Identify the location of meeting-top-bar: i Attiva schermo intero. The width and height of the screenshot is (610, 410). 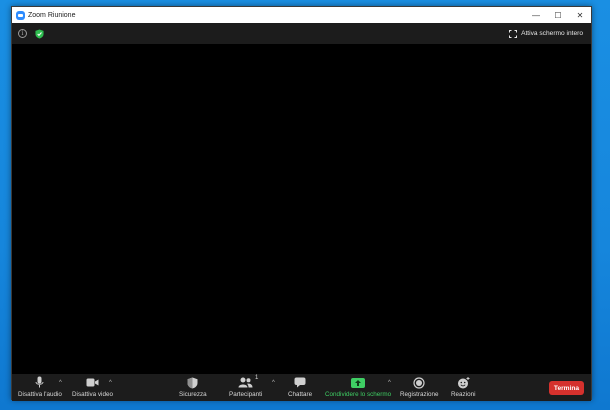
(301, 33).